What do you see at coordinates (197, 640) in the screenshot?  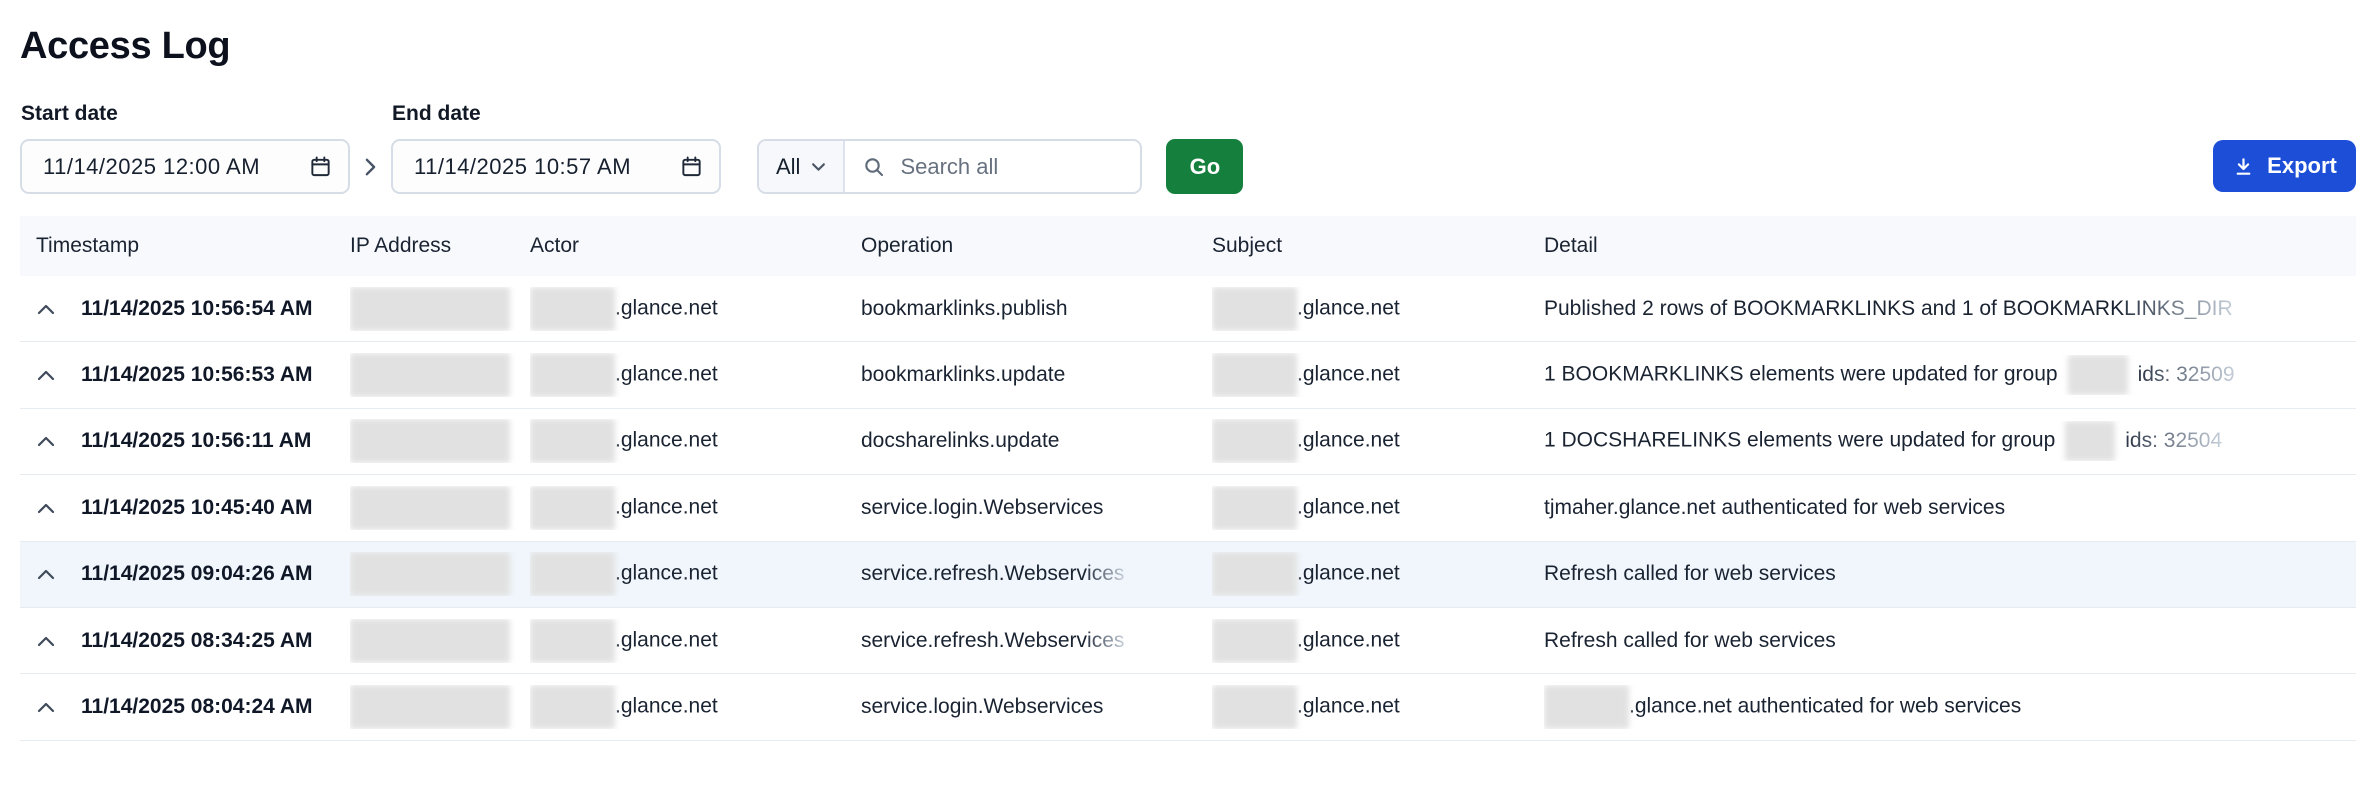 I see `timestamp-text: 11/14/2025 08:34:25 AM` at bounding box center [197, 640].